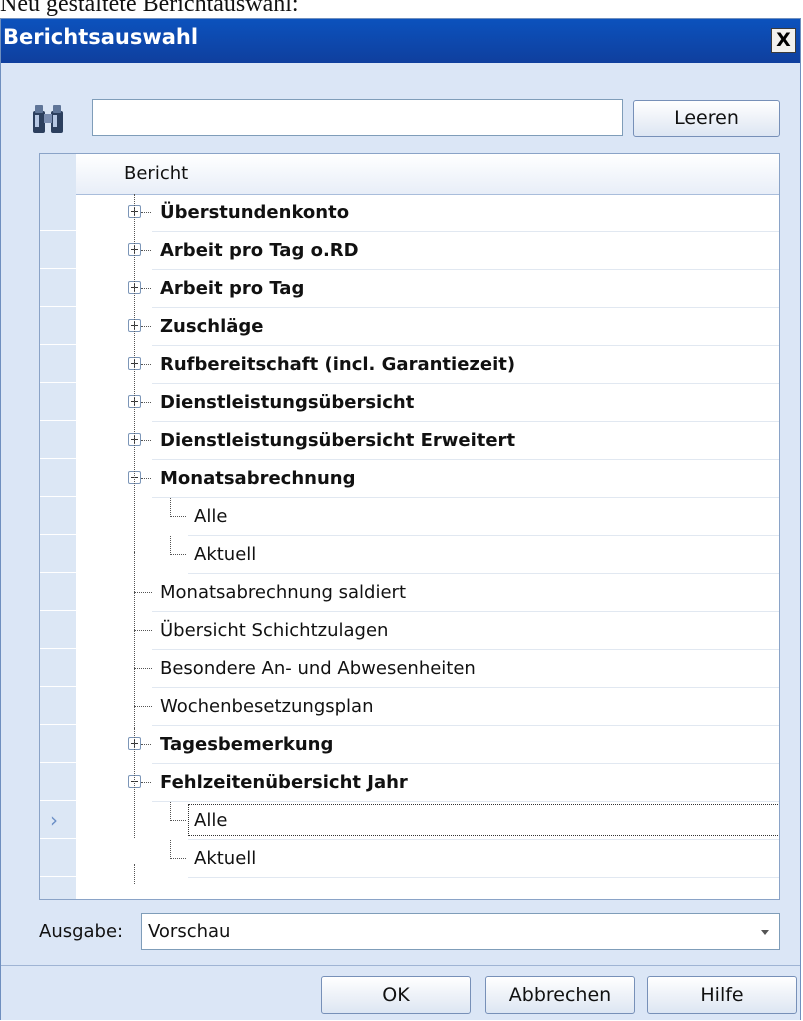  I want to click on row-selector: ›, so click(58, 820).